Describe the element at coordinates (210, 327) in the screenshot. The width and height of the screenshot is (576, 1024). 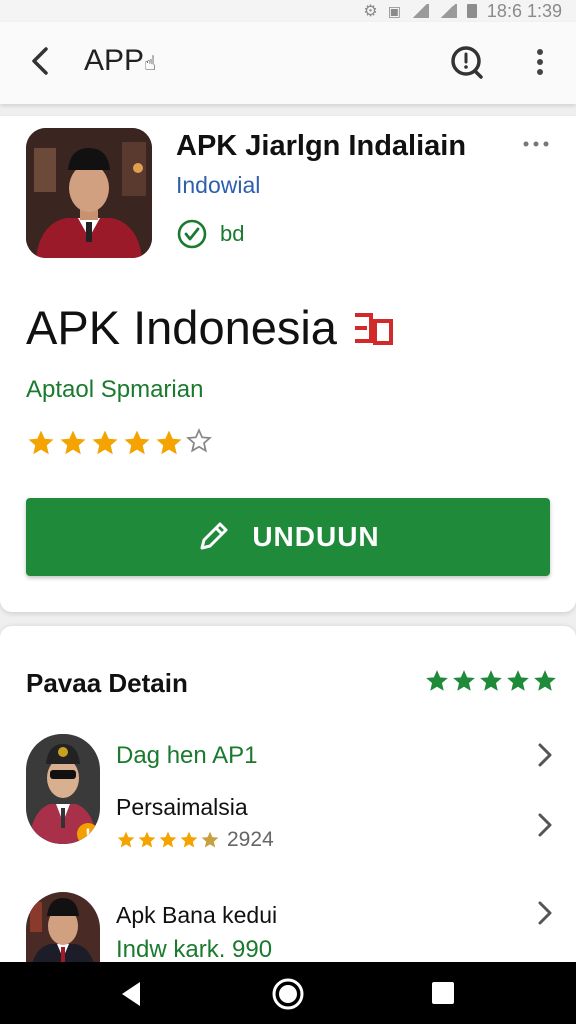
I see `app-title: APK Indonesia` at that location.